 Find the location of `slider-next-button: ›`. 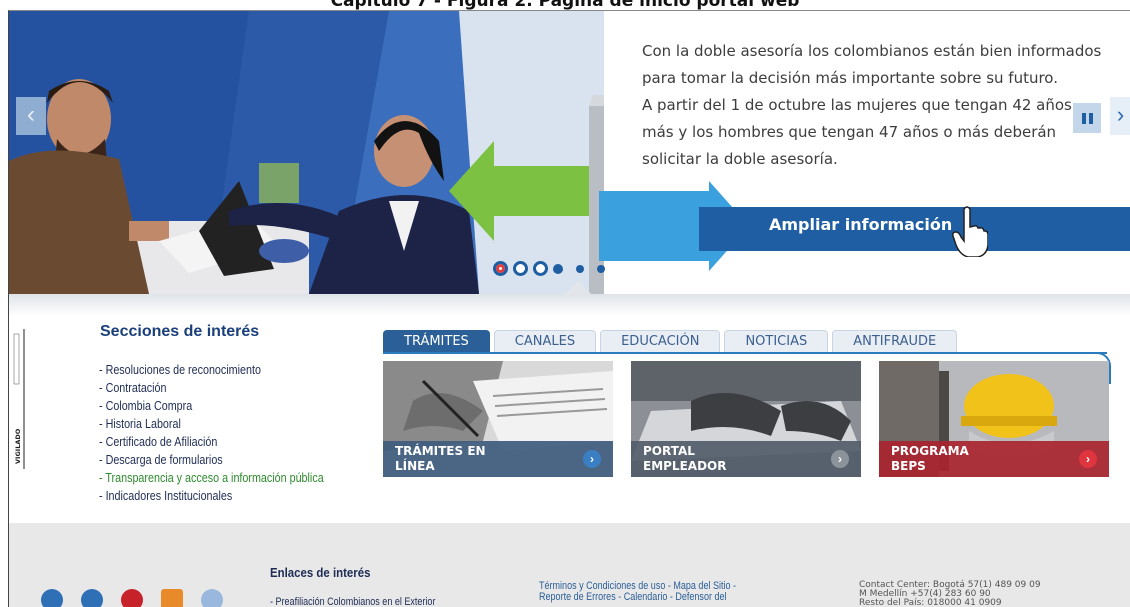

slider-next-button: › is located at coordinates (1120, 116).